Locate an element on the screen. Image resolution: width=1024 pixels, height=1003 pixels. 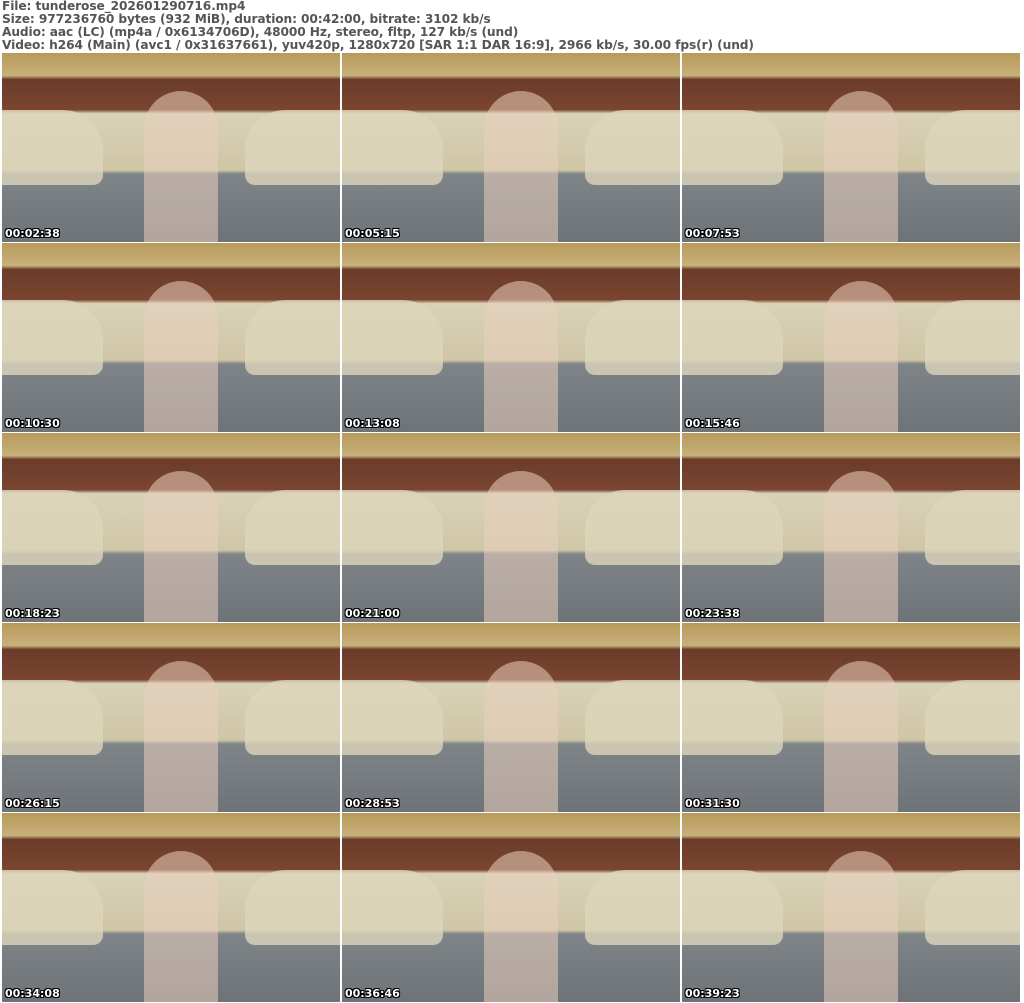
thumbnail-timestamp: 00:02:38 is located at coordinates (32, 233).